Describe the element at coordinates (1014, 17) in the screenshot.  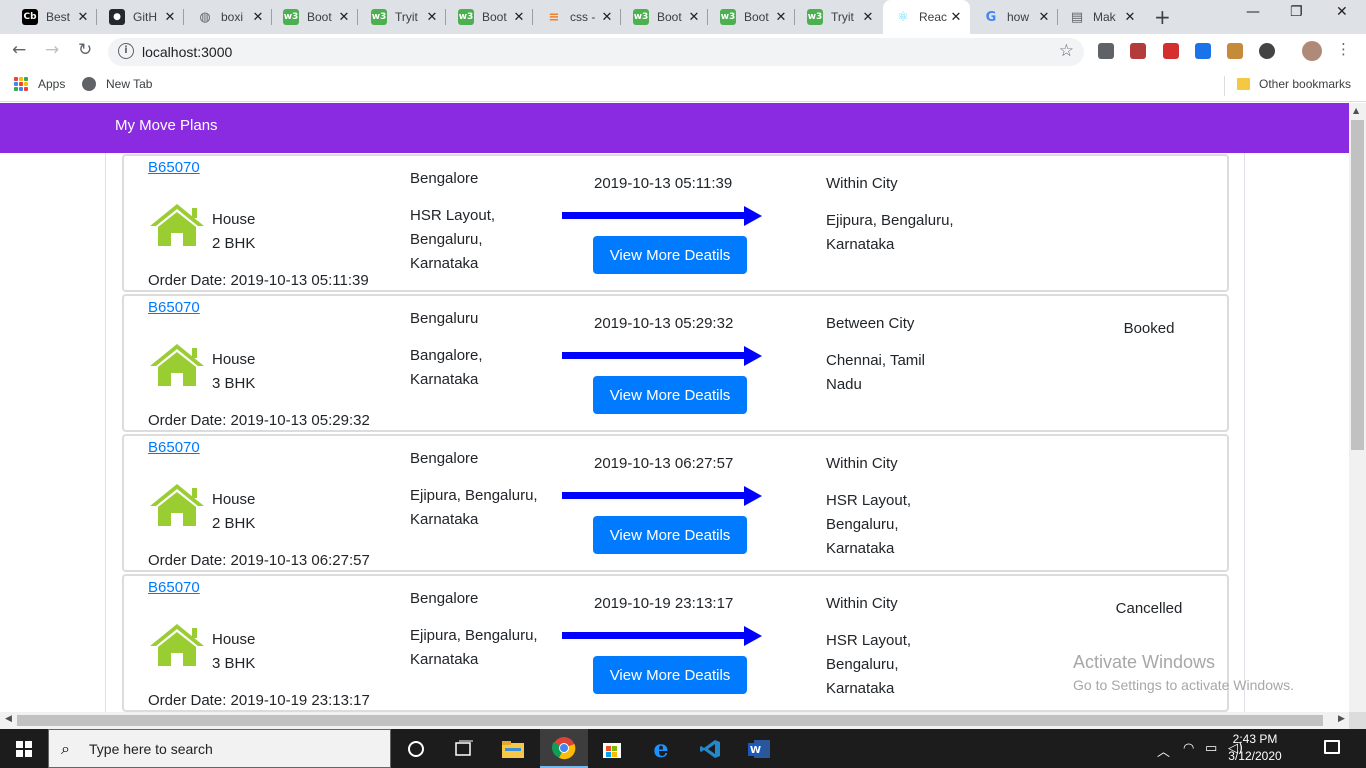
I see `browser-tab: Ghow ✕` at that location.